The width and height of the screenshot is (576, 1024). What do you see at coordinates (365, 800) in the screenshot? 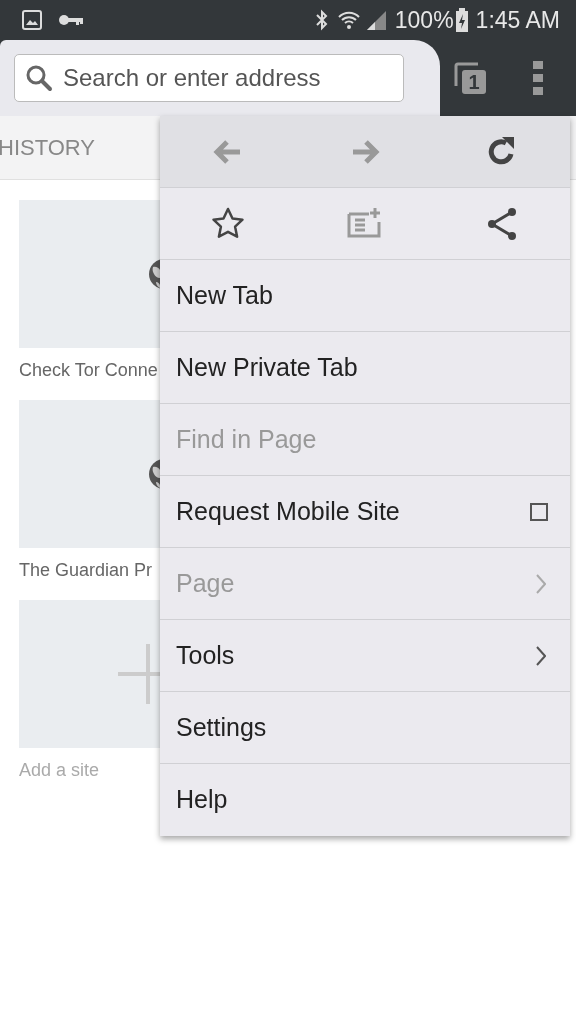
I see `menu-item: Help` at bounding box center [365, 800].